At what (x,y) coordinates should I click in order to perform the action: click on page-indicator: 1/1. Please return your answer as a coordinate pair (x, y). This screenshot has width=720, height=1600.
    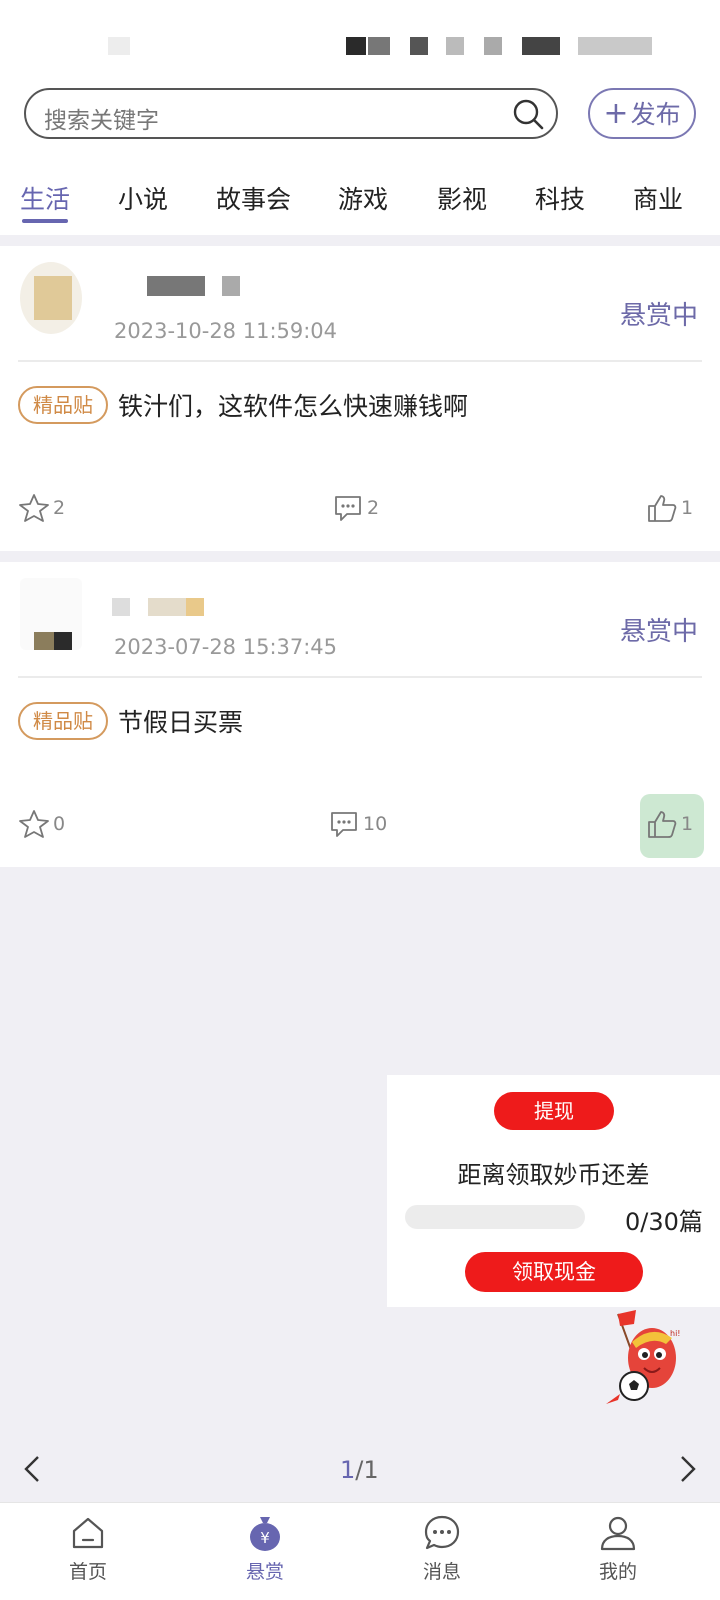
    Looking at the image, I should click on (359, 1470).